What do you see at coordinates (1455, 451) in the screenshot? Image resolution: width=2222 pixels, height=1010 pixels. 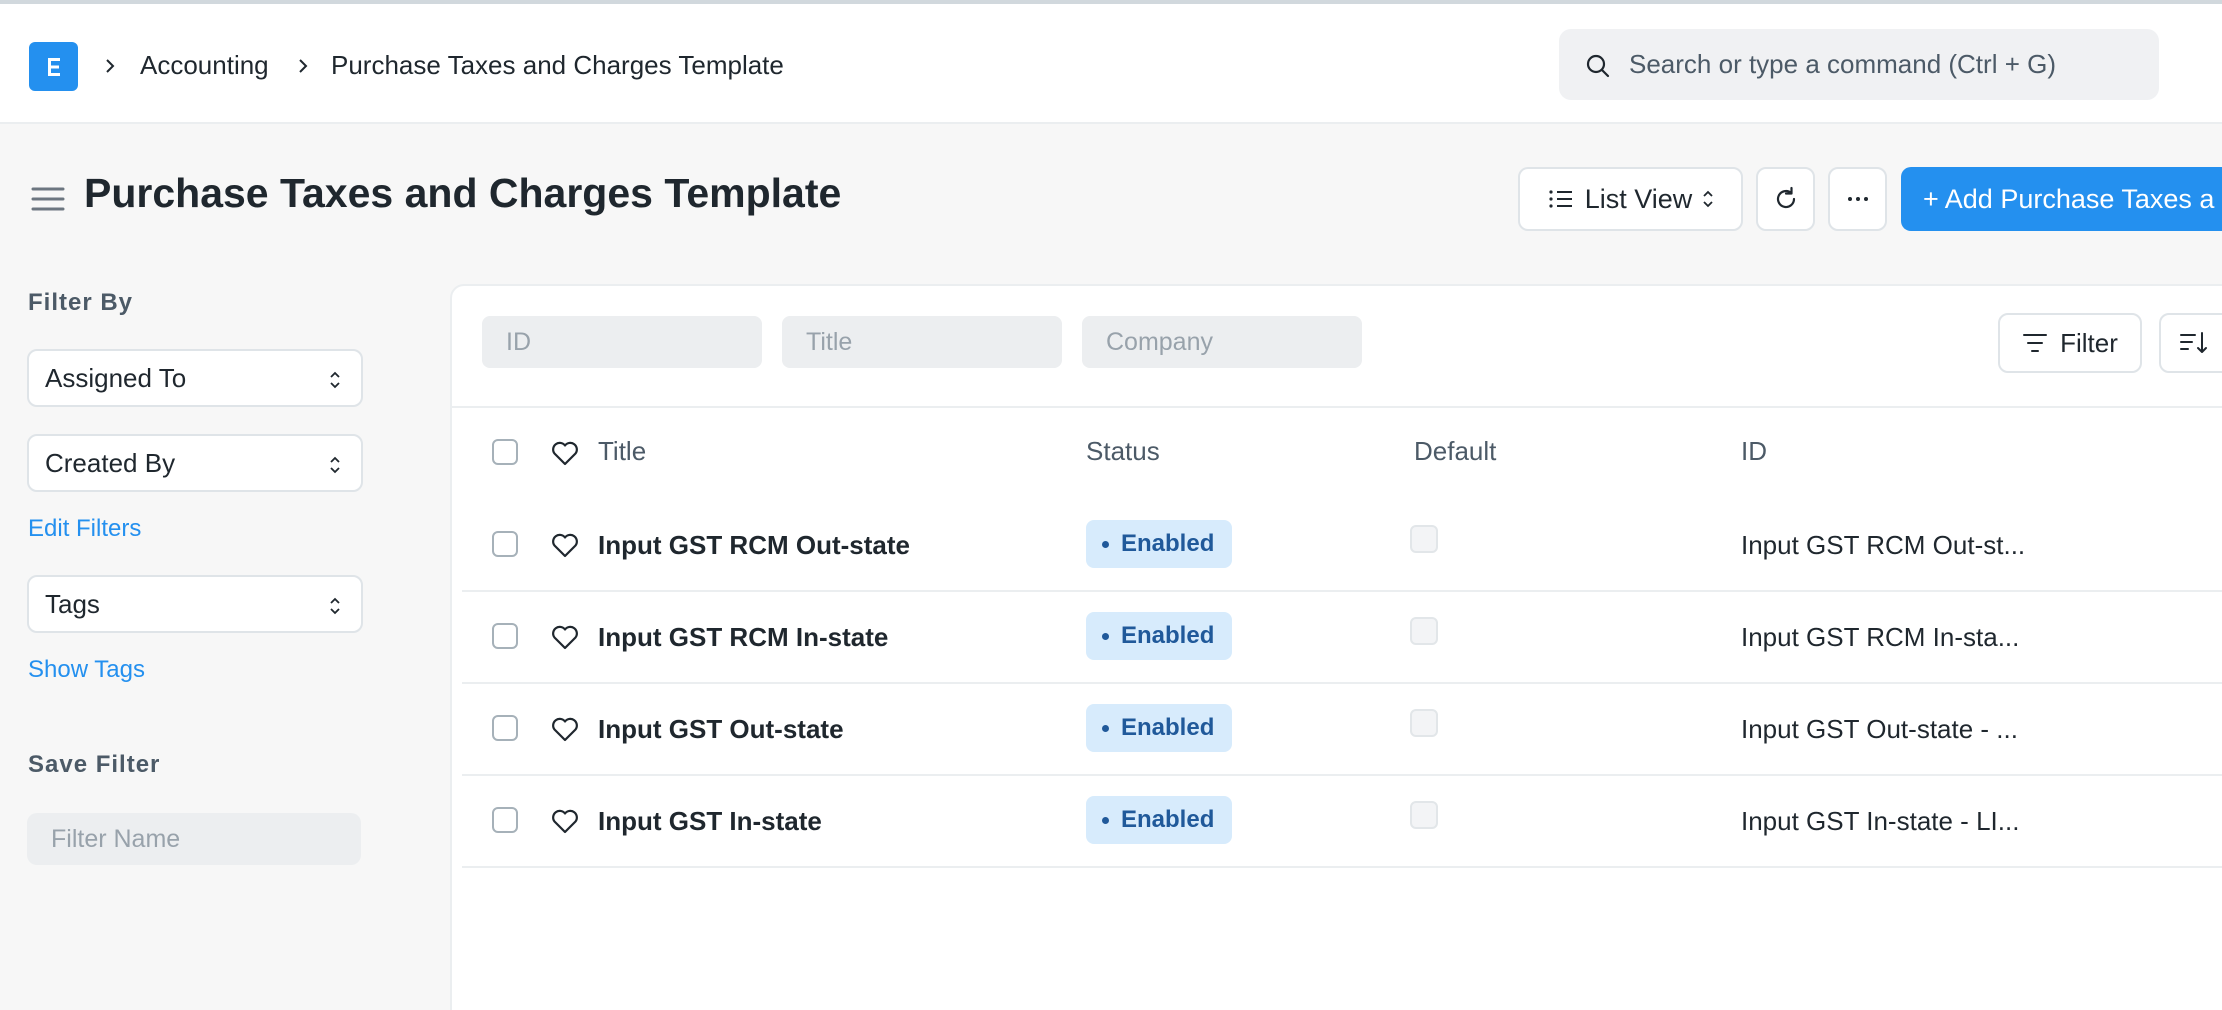 I see `column-default: Default` at bounding box center [1455, 451].